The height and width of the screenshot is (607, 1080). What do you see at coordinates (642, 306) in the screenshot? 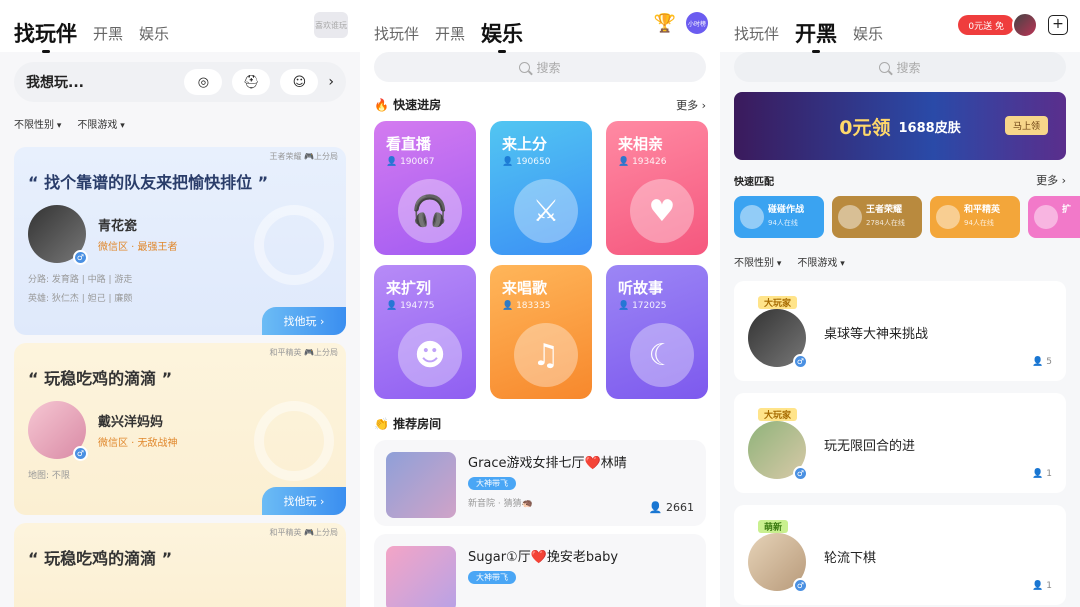
I see `tile-count: 👤 172025` at bounding box center [642, 306].